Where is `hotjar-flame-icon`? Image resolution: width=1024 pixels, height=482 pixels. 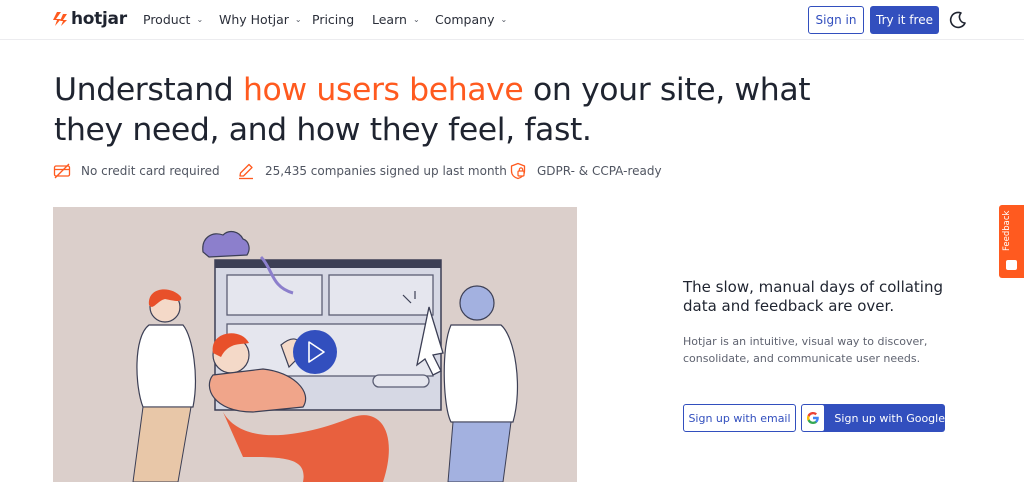 hotjar-flame-icon is located at coordinates (60, 19).